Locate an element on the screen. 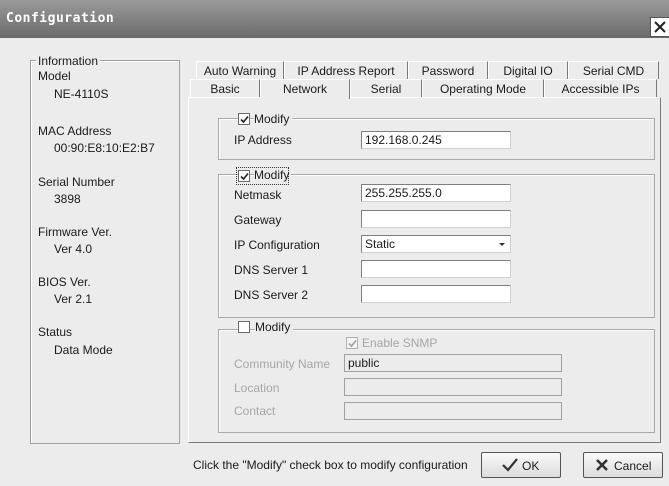 This screenshot has width=669, height=486. bios-version-value: Ver 2.1 is located at coordinates (73, 299).